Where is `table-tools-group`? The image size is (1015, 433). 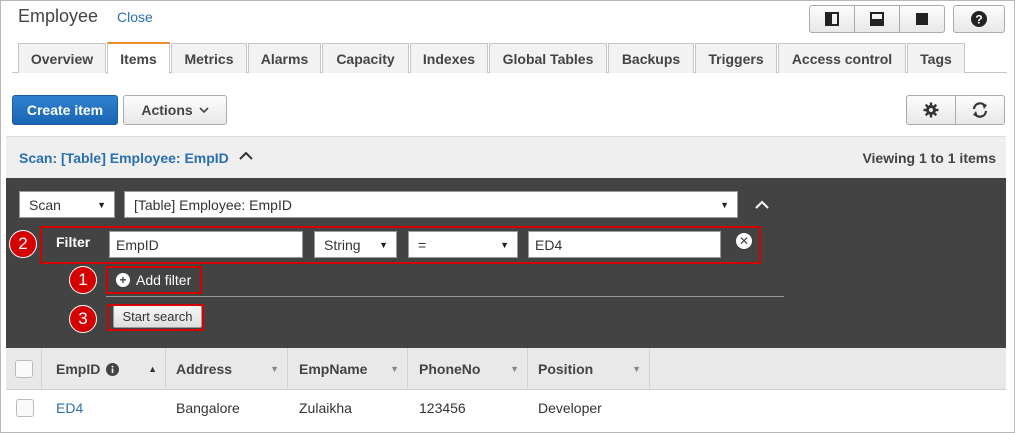
table-tools-group is located at coordinates (955, 110).